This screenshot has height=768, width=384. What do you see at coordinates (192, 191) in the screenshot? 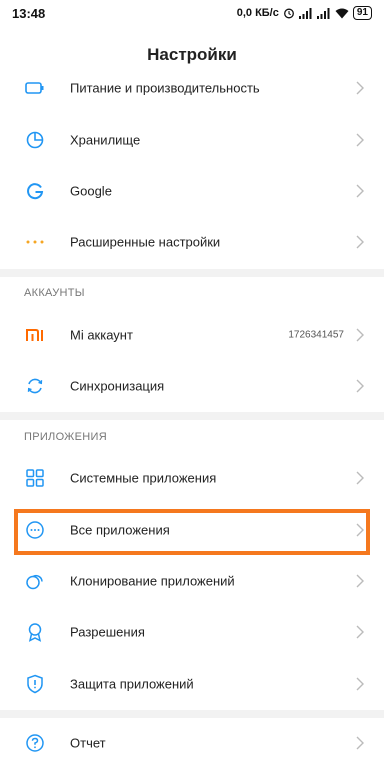
I see `settings-item-google: Google` at bounding box center [192, 191].